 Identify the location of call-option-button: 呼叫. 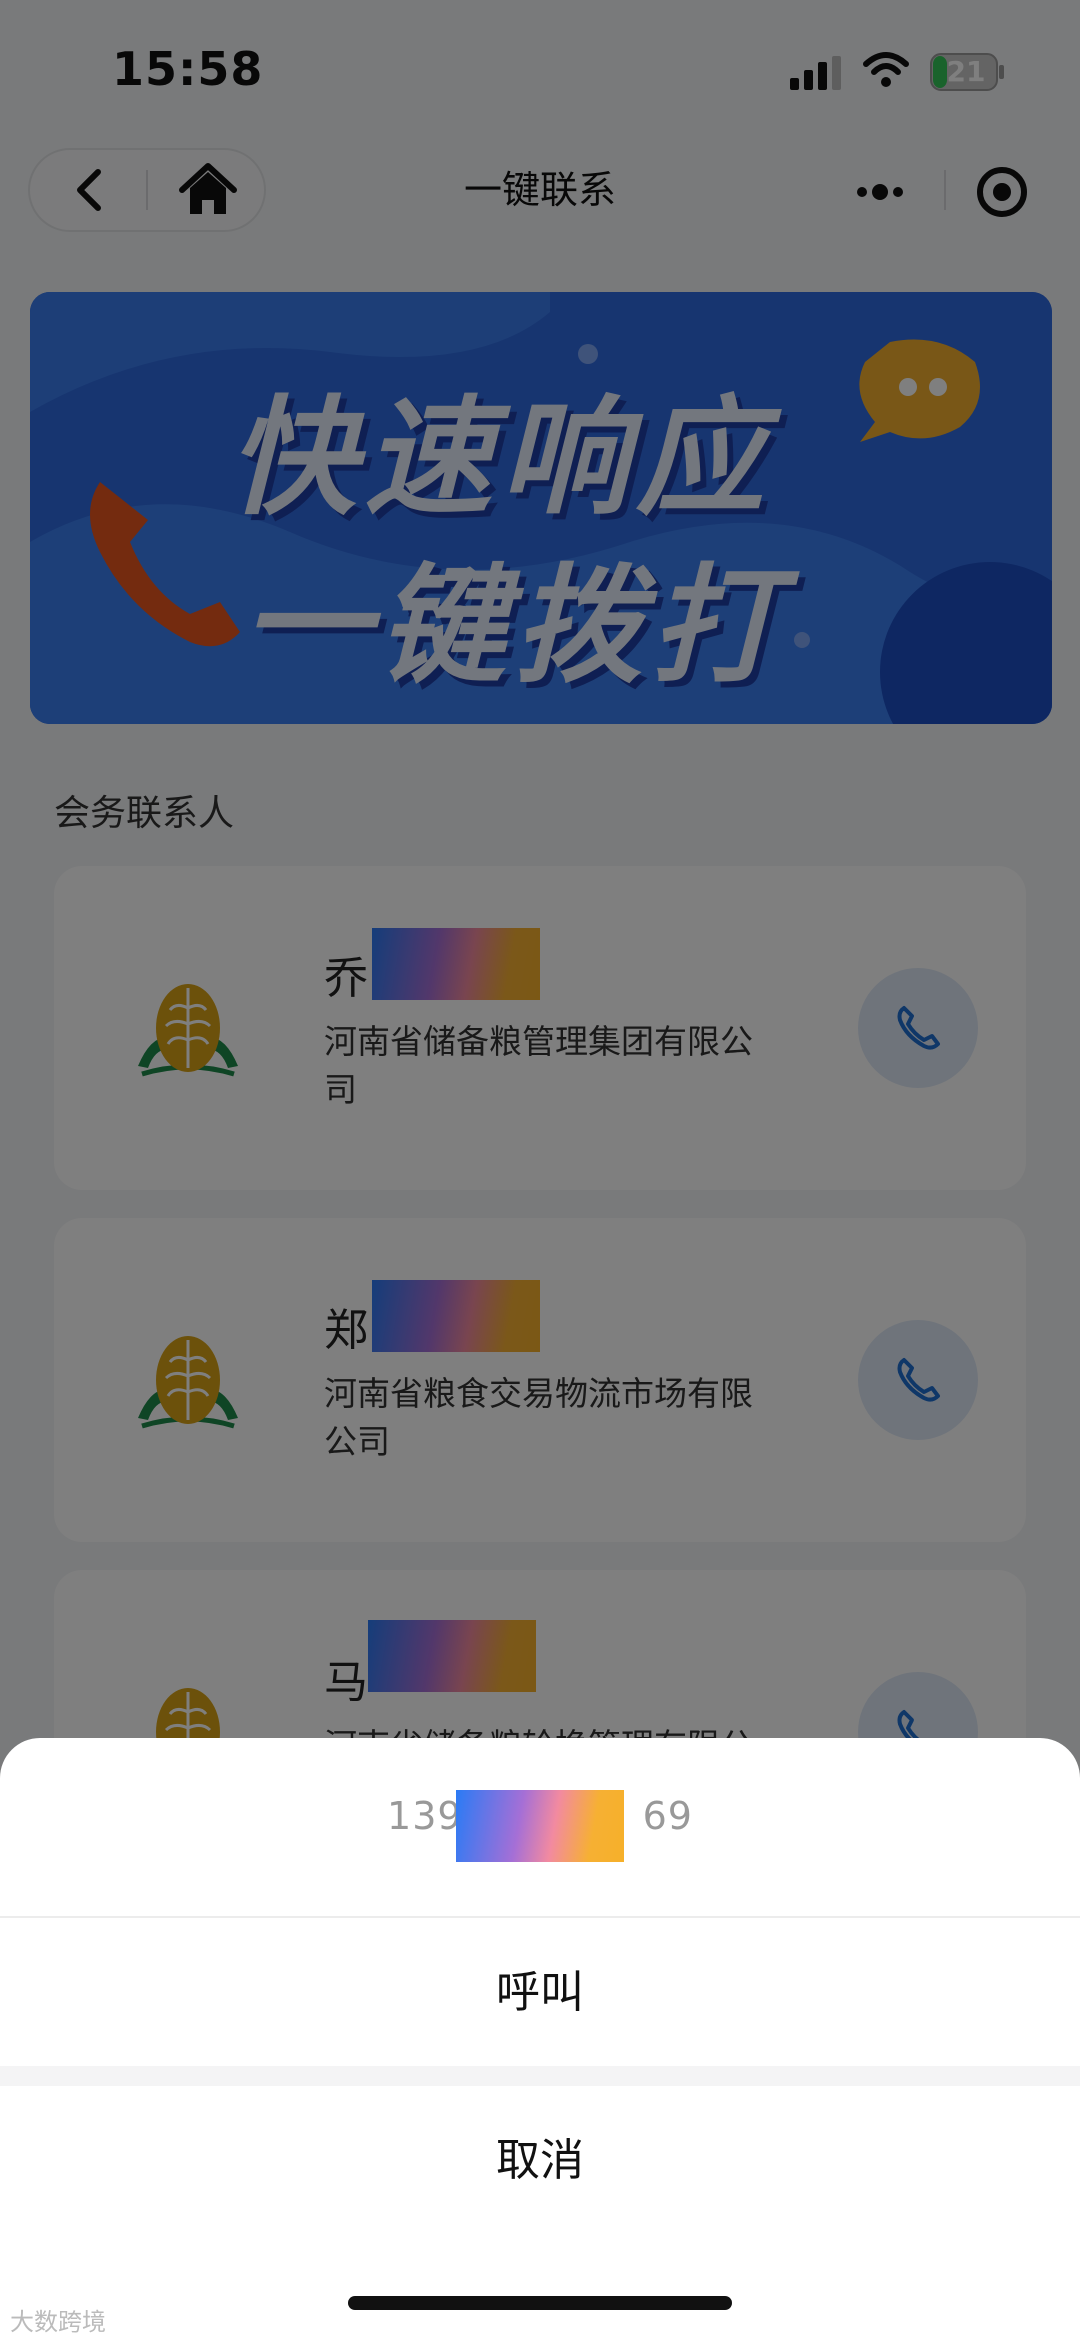
(540, 1993).